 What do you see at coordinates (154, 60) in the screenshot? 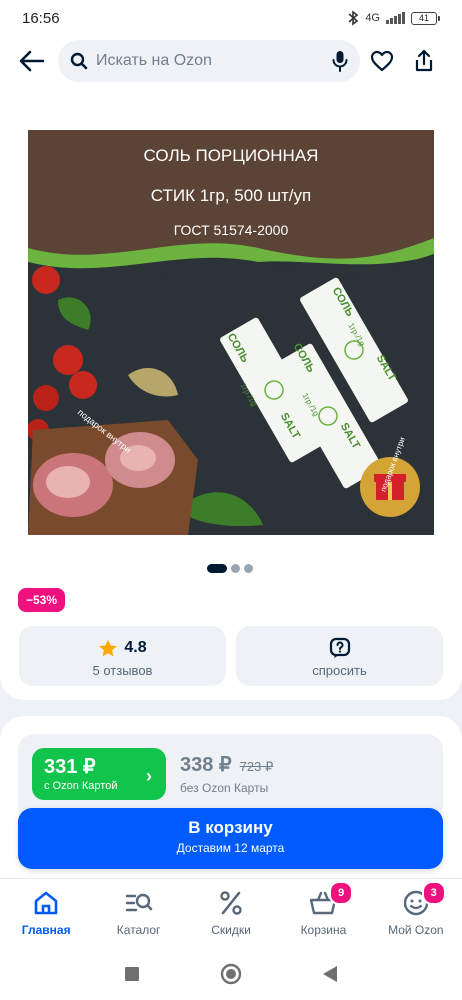
I see `search-placeholder: Искать на Ozon` at bounding box center [154, 60].